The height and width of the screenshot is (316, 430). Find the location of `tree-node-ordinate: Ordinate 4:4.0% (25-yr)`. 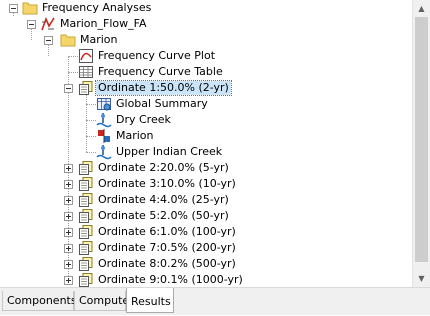

tree-node-ordinate: Ordinate 4:4.0% (25-yr) is located at coordinates (154, 200).